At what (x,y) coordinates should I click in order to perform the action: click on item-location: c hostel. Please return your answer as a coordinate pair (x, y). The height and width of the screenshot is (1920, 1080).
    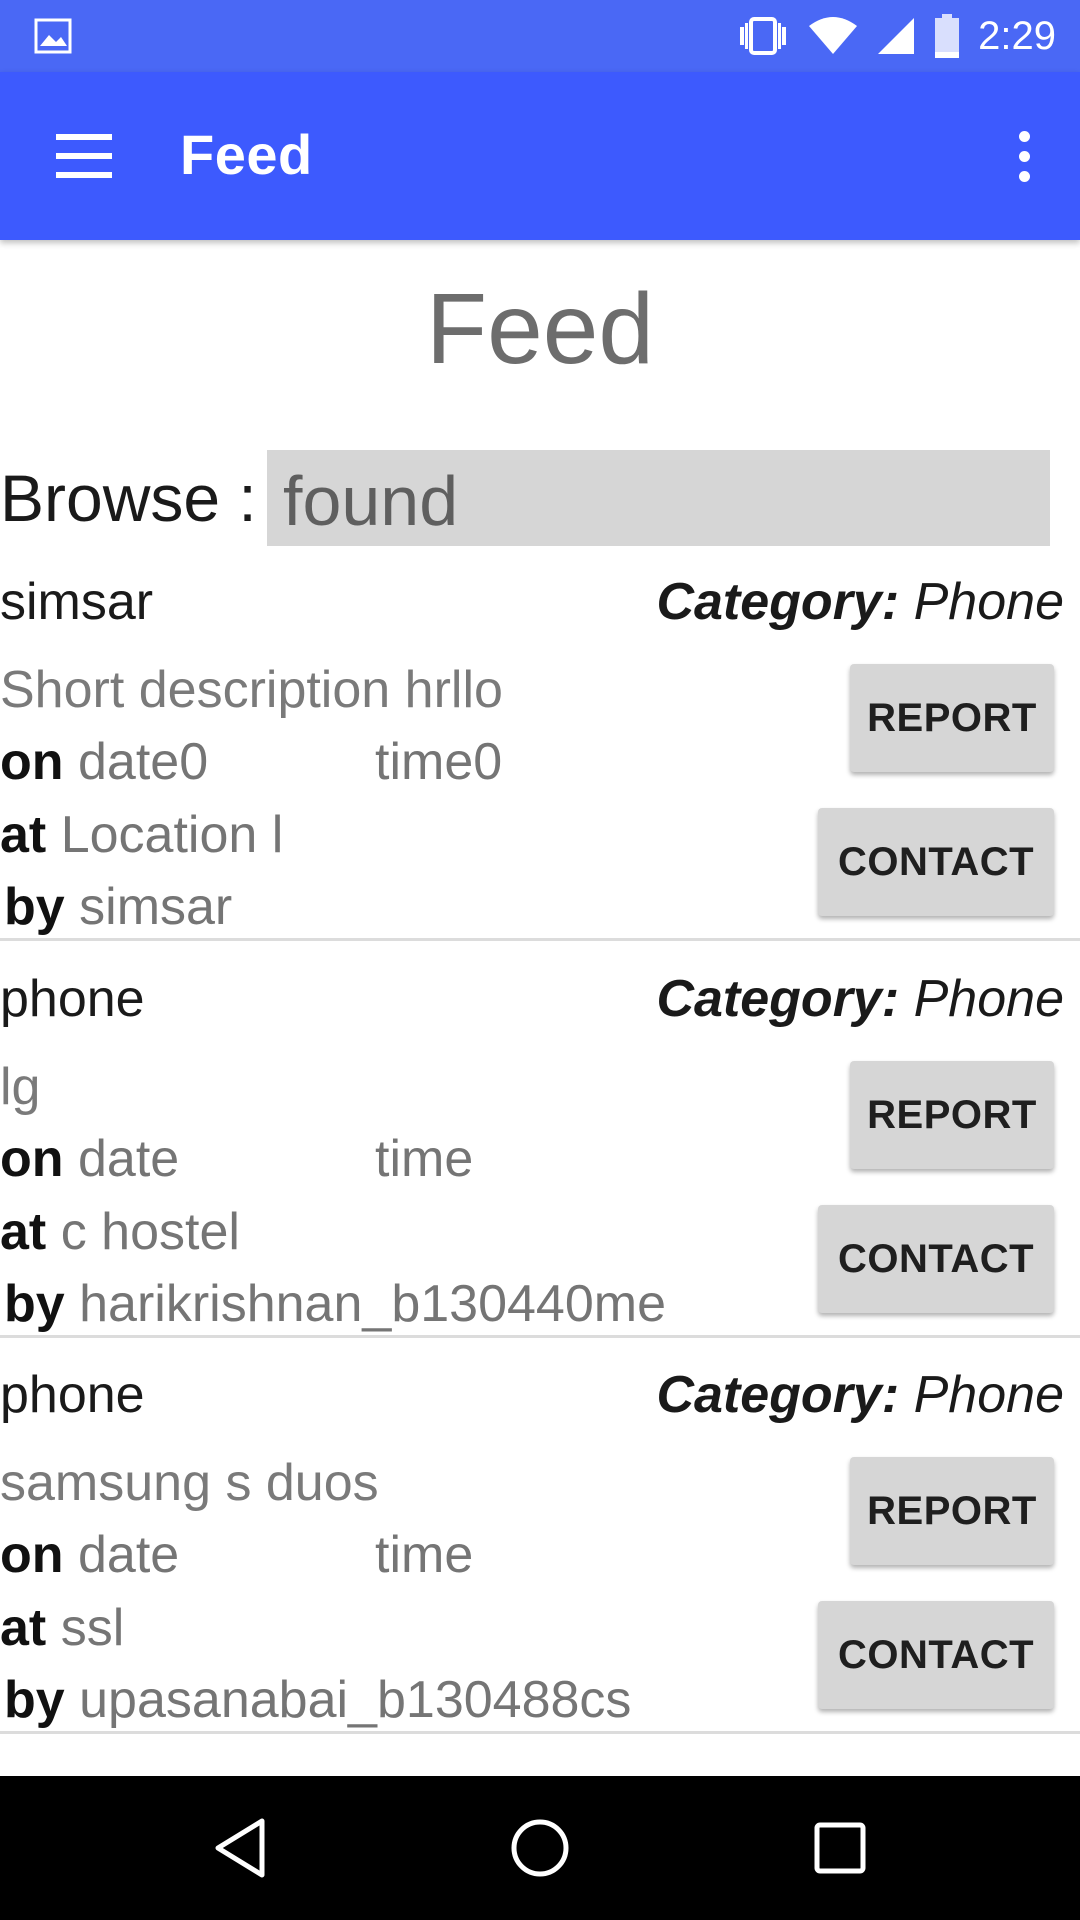
    Looking at the image, I should click on (150, 1232).